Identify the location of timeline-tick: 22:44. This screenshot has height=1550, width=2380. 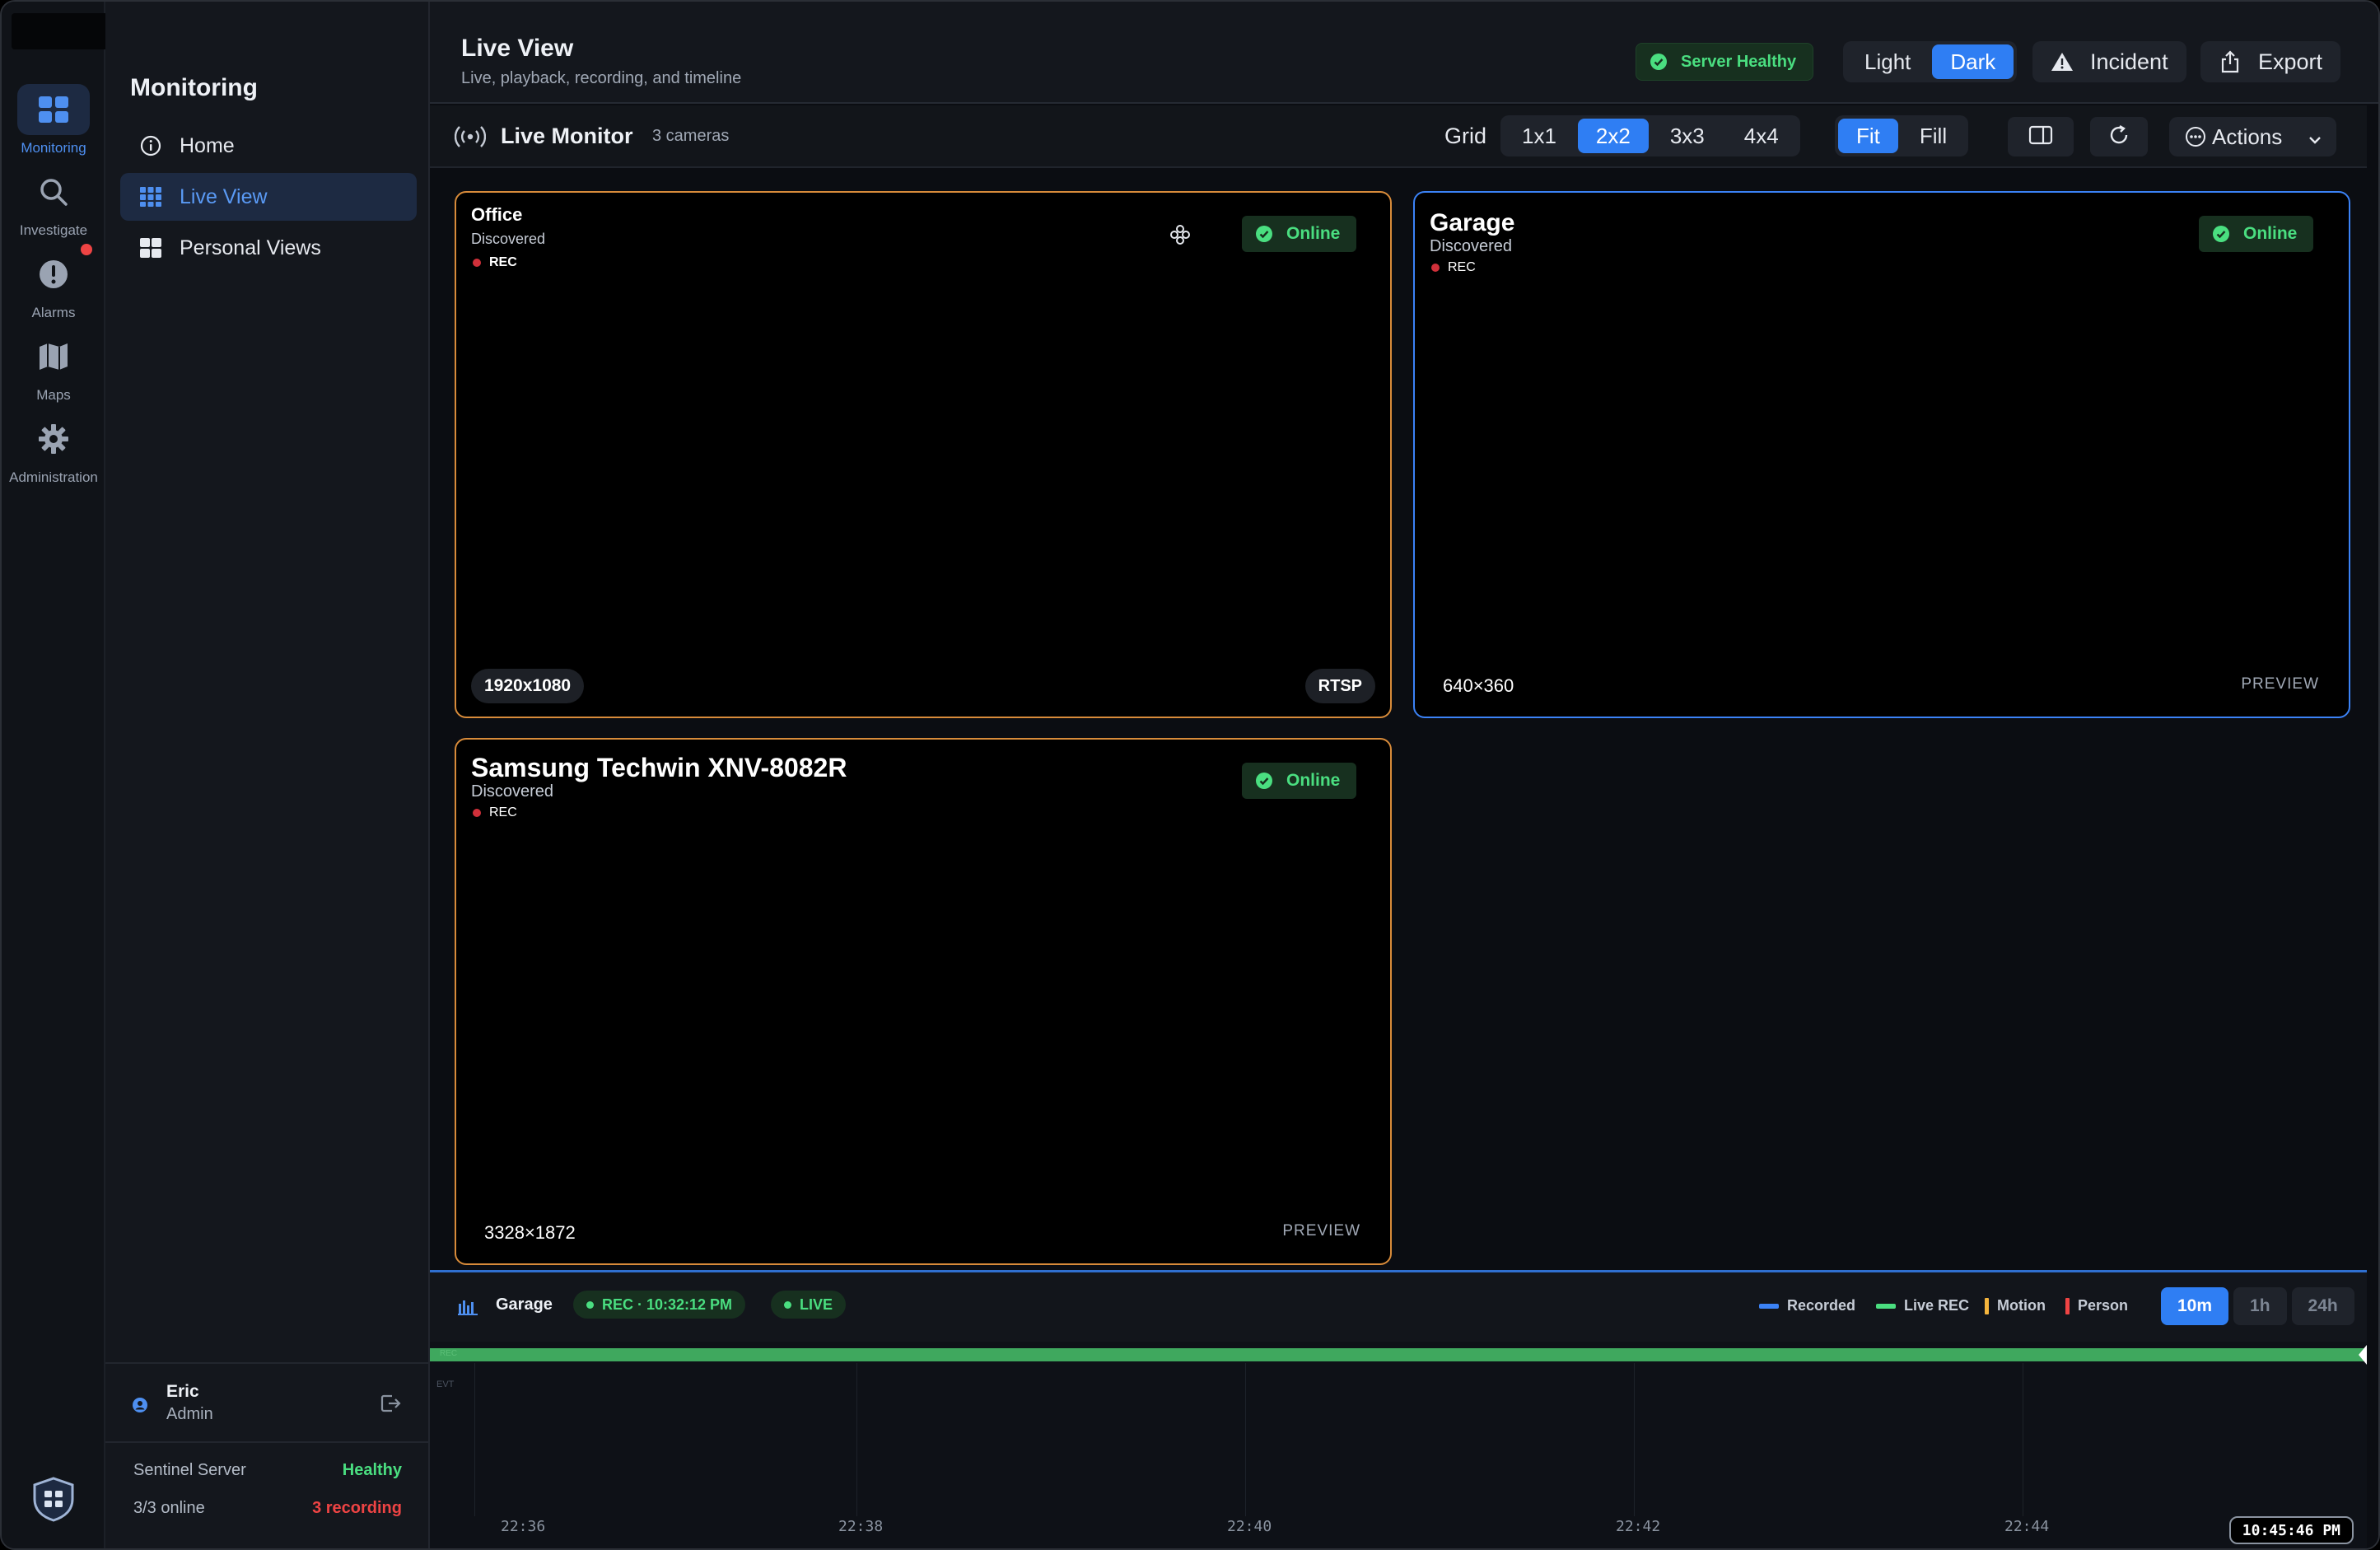
(2027, 1526).